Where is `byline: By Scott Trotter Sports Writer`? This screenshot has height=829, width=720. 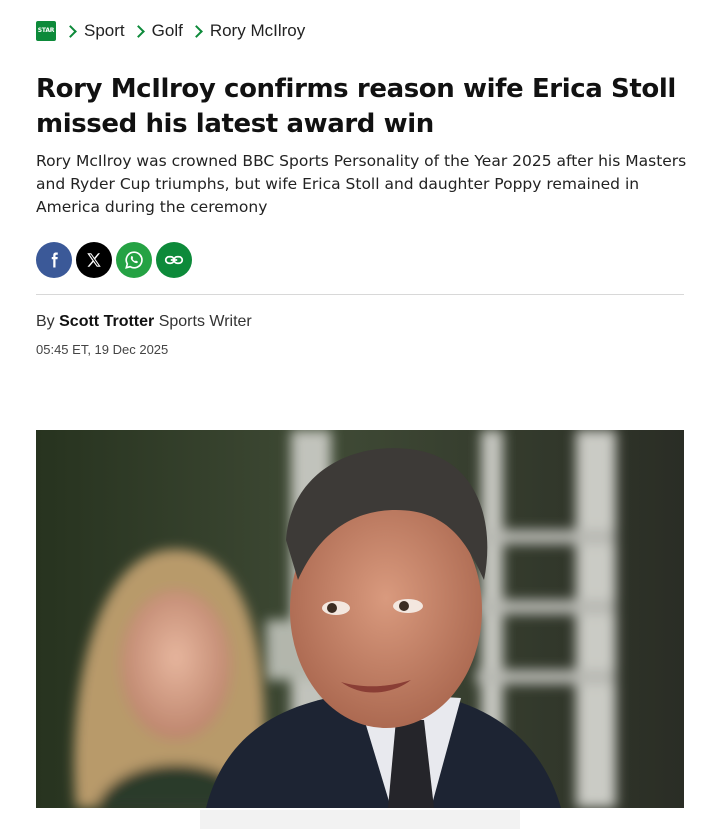 byline: By Scott Trotter Sports Writer is located at coordinates (144, 322).